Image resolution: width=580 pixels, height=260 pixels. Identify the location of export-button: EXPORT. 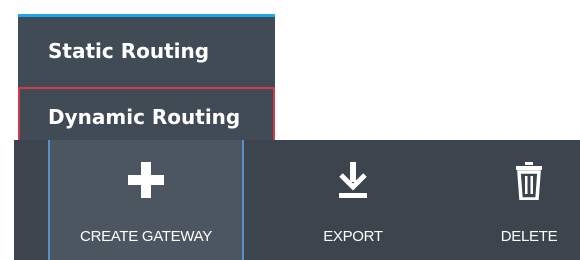
(353, 200).